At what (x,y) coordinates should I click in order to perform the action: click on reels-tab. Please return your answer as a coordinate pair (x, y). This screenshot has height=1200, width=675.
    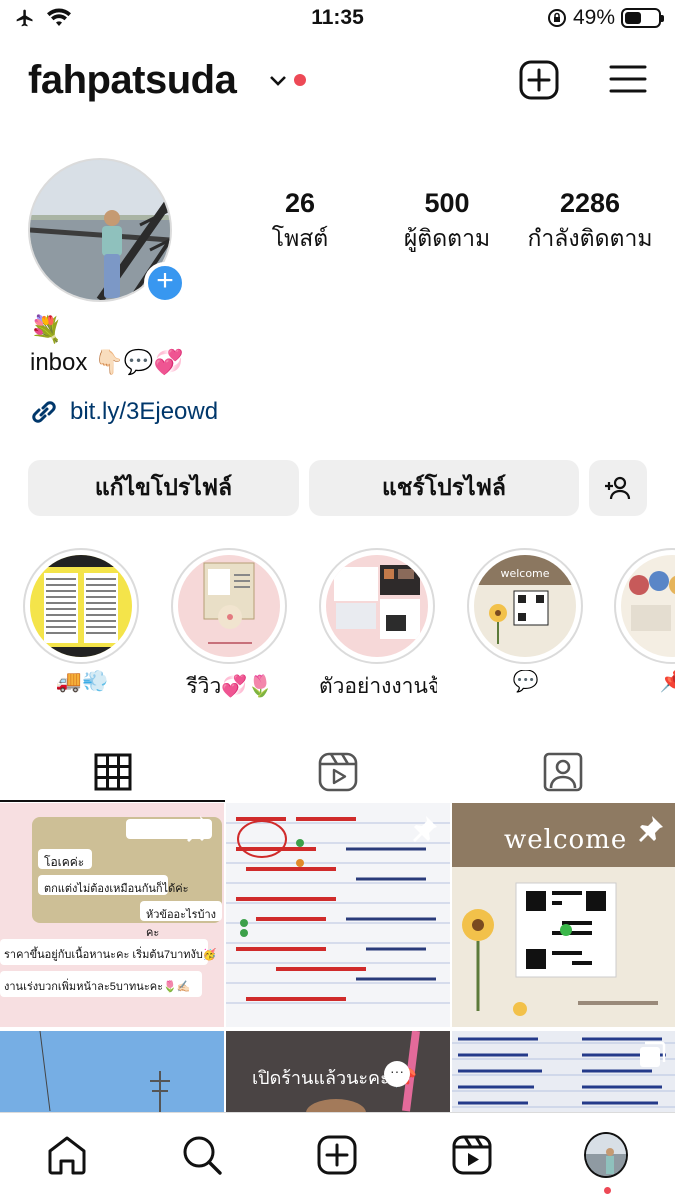
    Looking at the image, I should click on (337, 772).